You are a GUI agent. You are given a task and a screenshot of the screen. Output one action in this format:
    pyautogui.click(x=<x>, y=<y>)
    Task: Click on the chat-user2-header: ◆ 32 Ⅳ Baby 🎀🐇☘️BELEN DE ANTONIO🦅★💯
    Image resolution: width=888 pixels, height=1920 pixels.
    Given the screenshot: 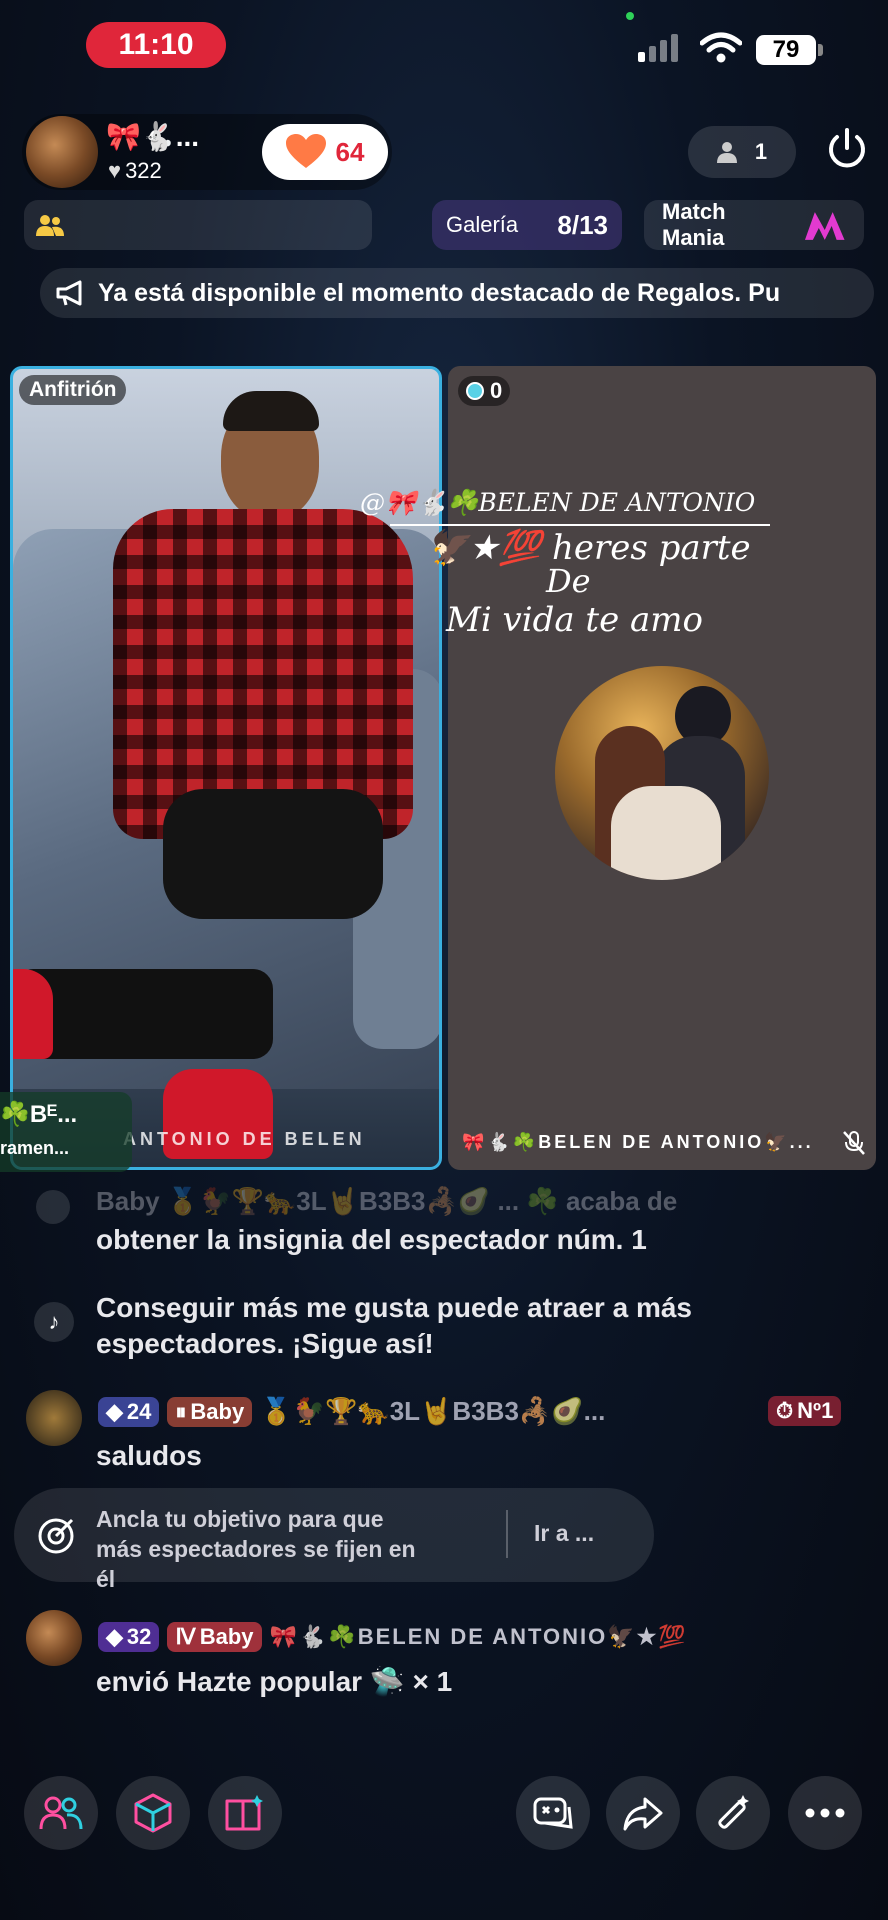 What is the action you would take?
    pyautogui.click(x=393, y=1637)
    